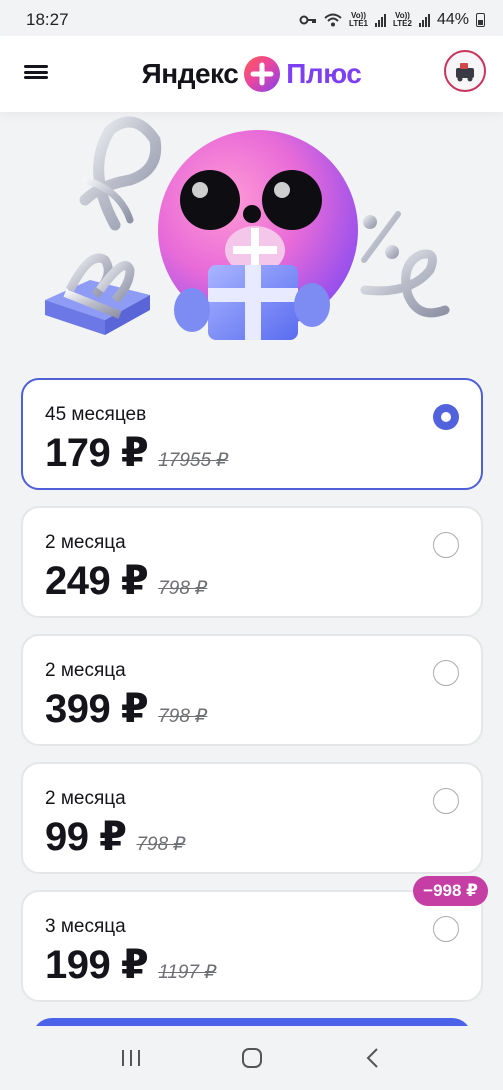 The width and height of the screenshot is (503, 1090). I want to click on plan-price-row: 179 ₽ 17955 ₽, so click(136, 453).